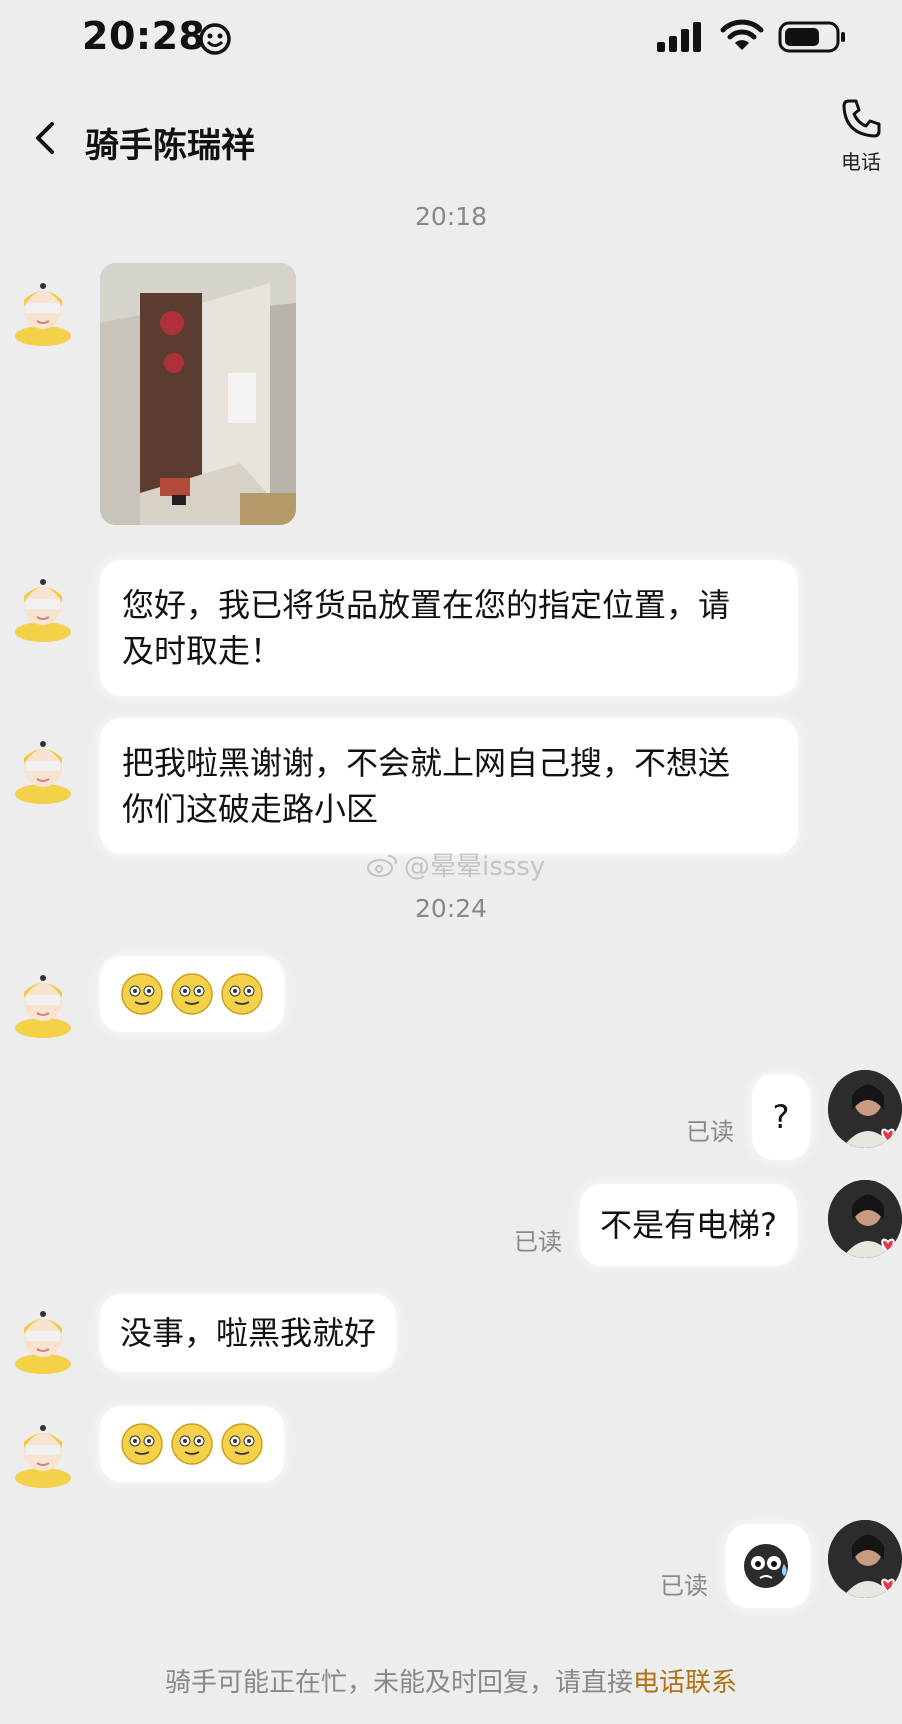  I want to click on status-bar: 20:28, so click(451, 40).